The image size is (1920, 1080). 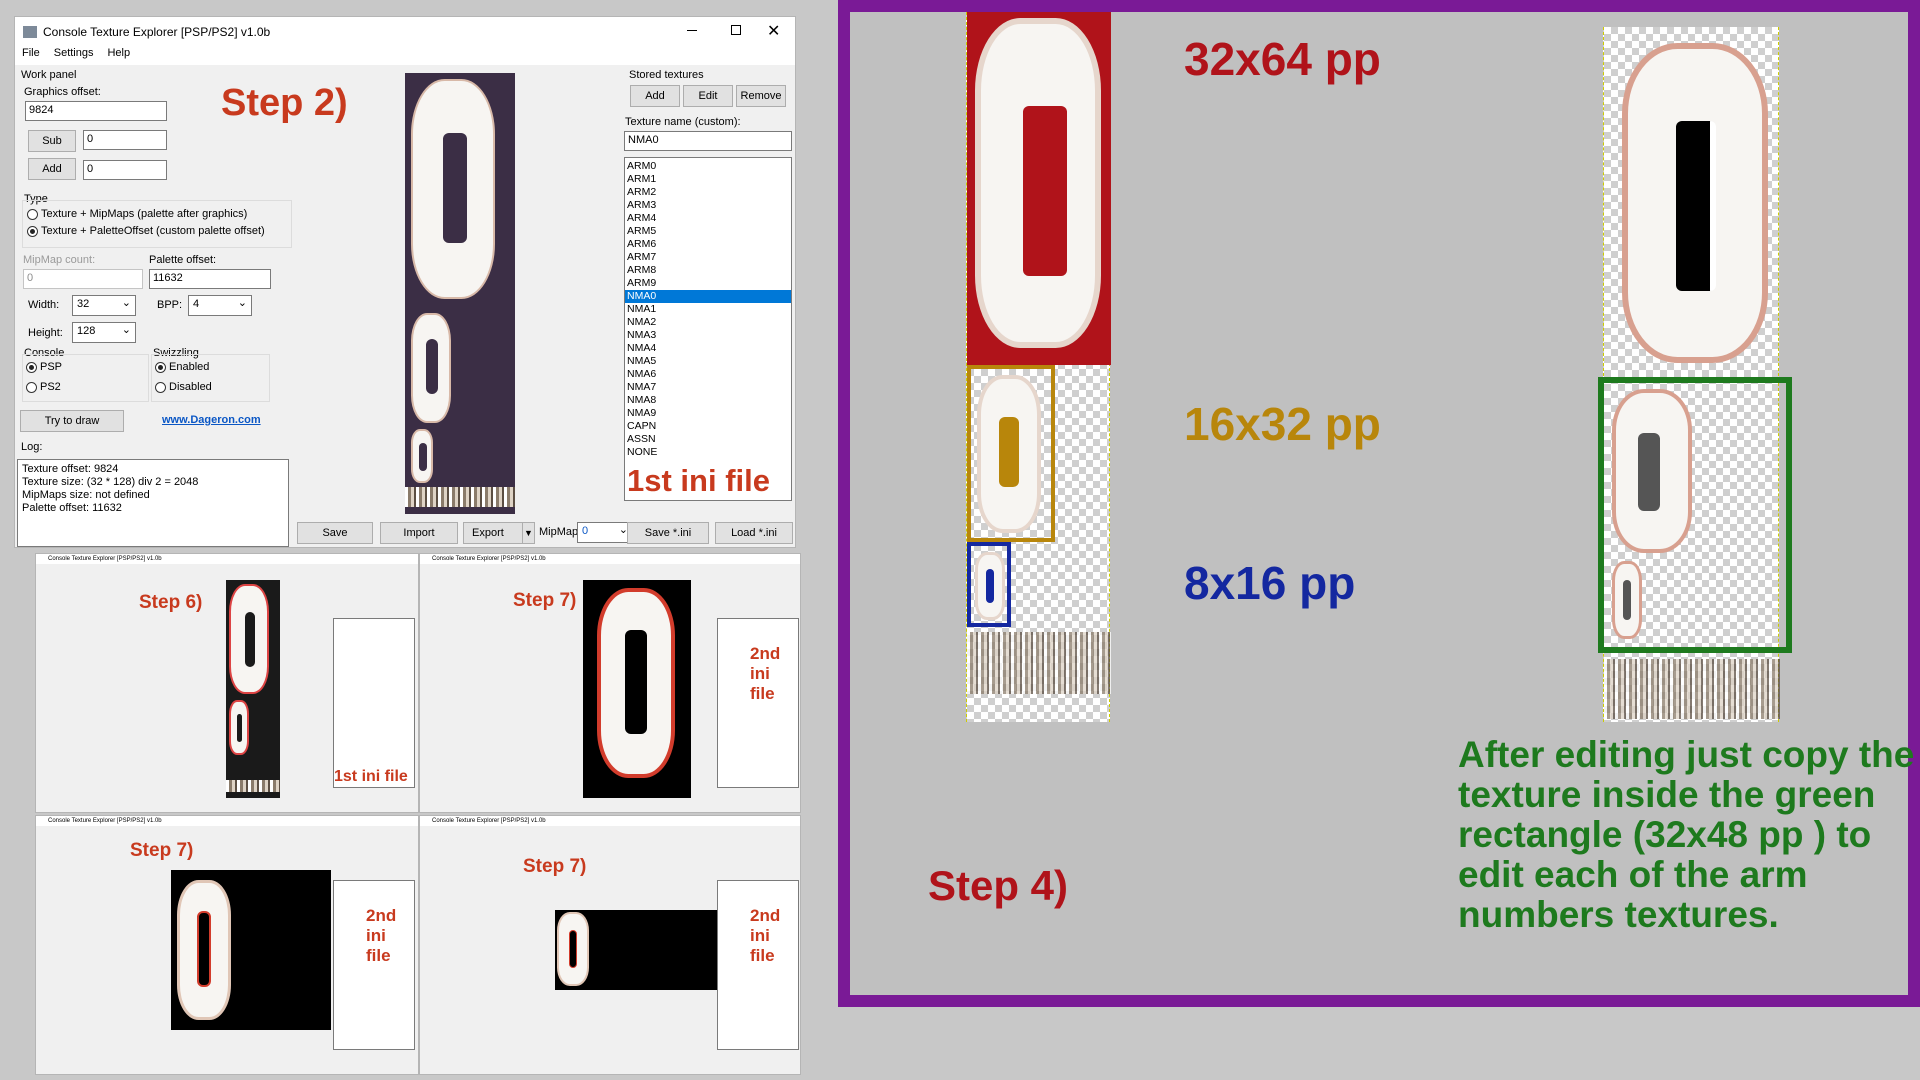 I want to click on list-item: NMA2, so click(x=708, y=322).